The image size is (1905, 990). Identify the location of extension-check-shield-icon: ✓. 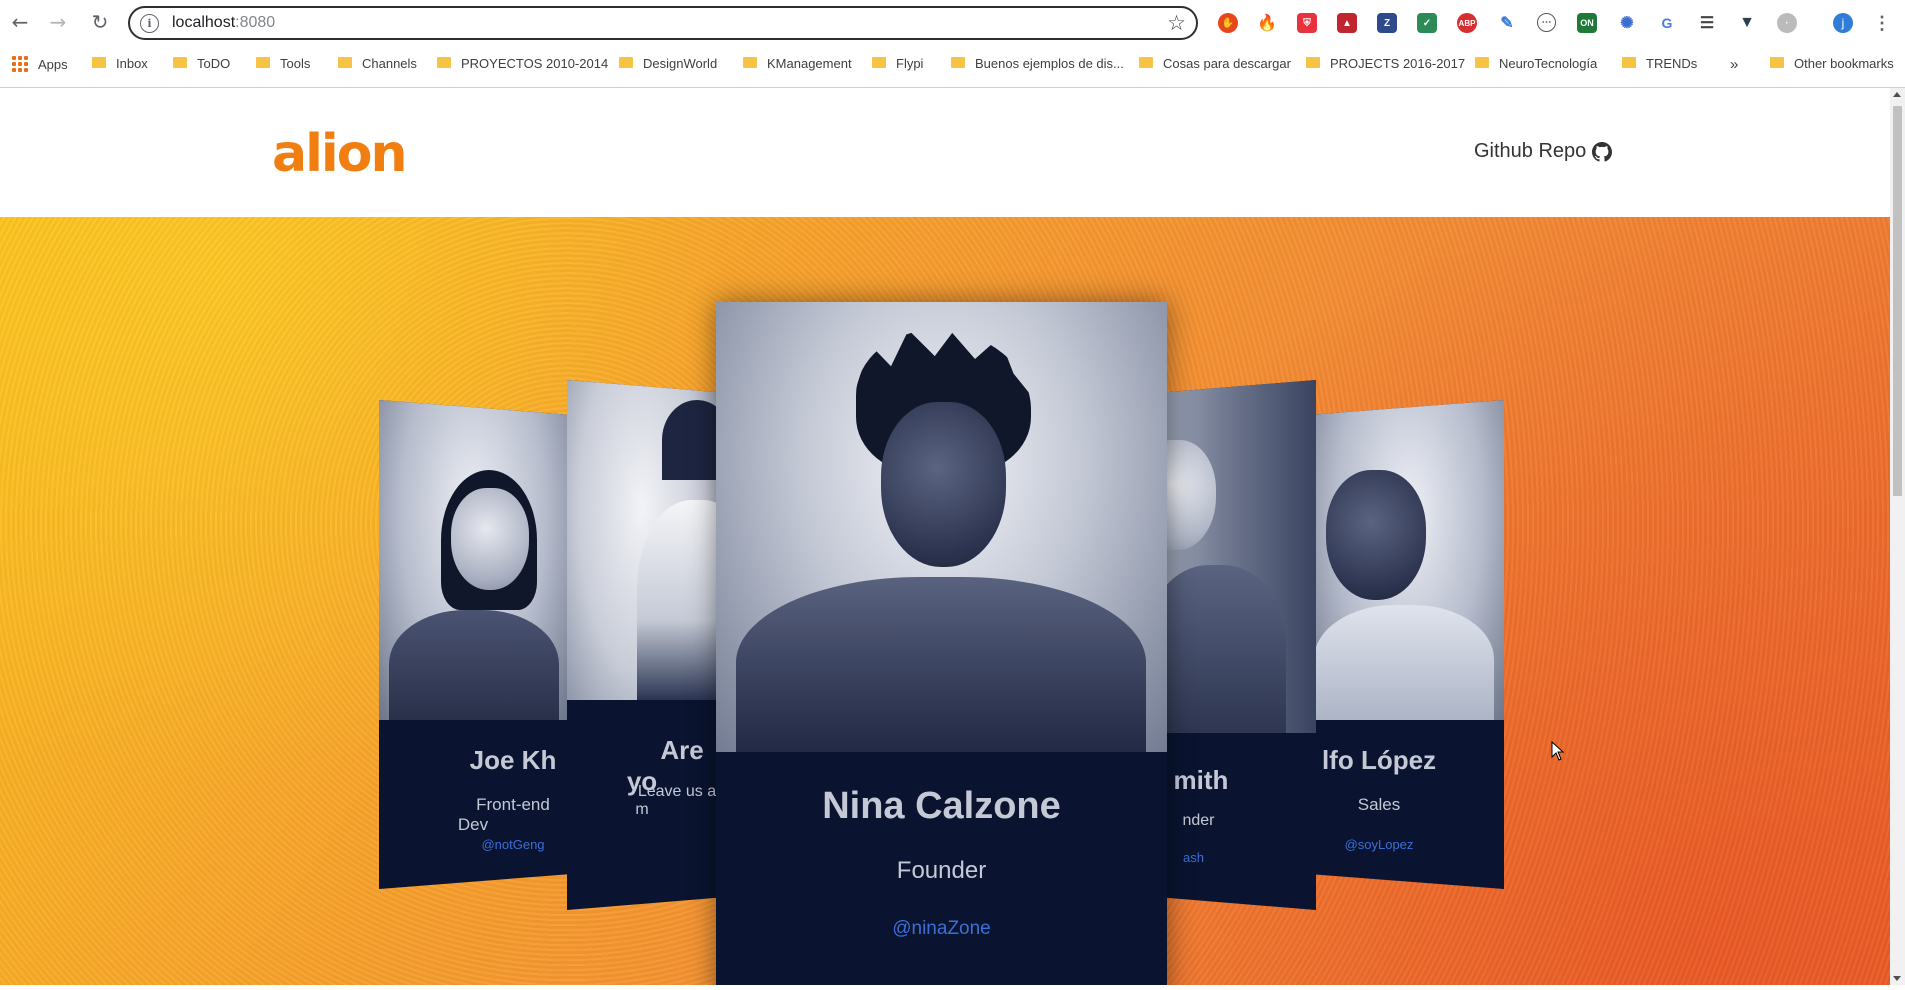
(1427, 23).